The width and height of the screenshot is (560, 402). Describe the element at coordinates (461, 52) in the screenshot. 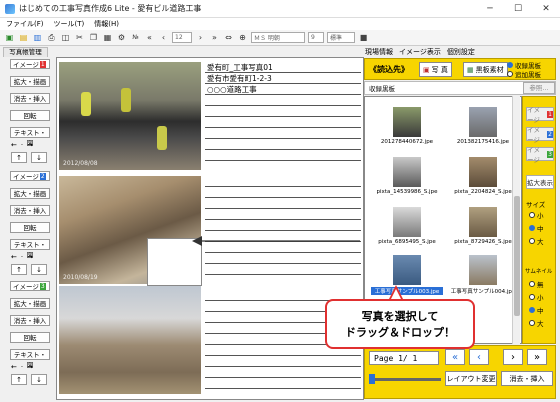

I see `tab-individual-settings: 個別設定` at that location.